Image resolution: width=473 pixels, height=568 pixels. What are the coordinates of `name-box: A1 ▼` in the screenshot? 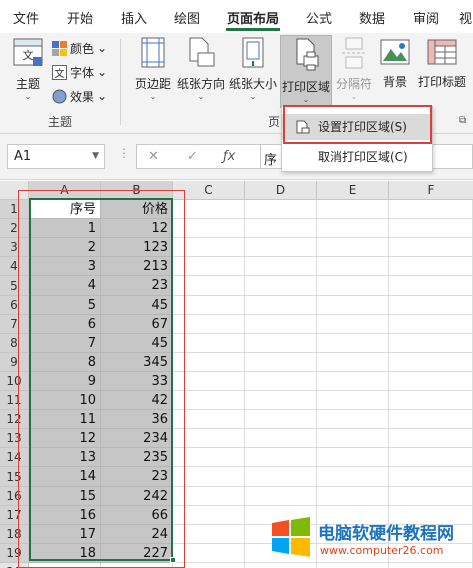 It's located at (56, 156).